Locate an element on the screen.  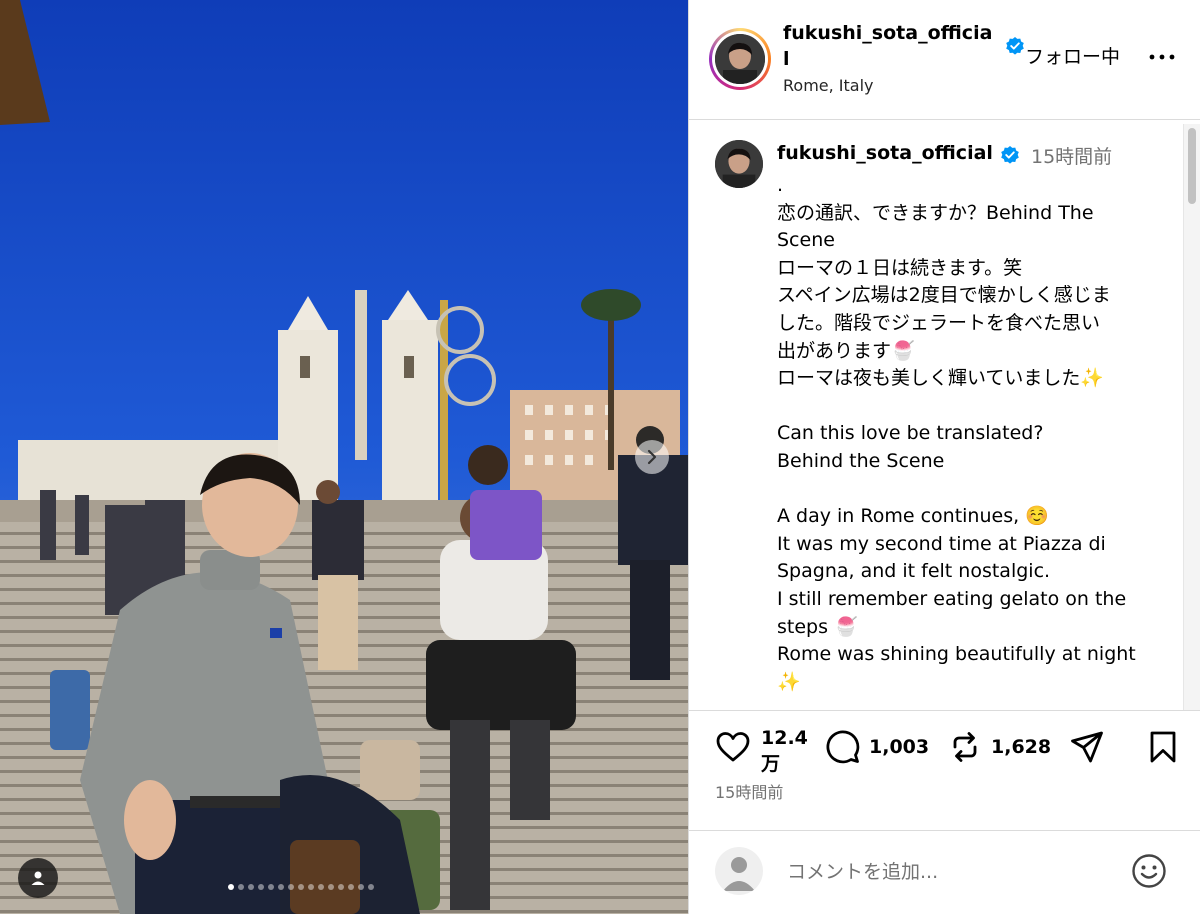
save-button is located at coordinates (1163, 747).